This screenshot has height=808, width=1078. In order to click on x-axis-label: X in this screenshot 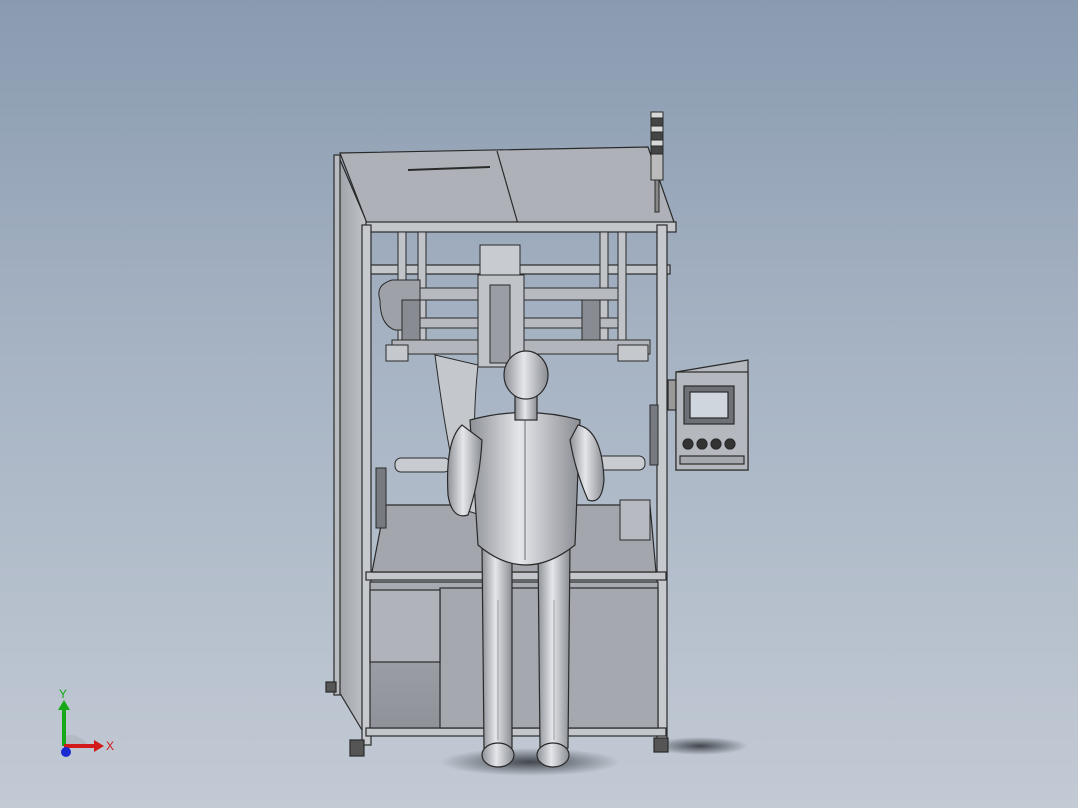, I will do `click(110, 746)`.